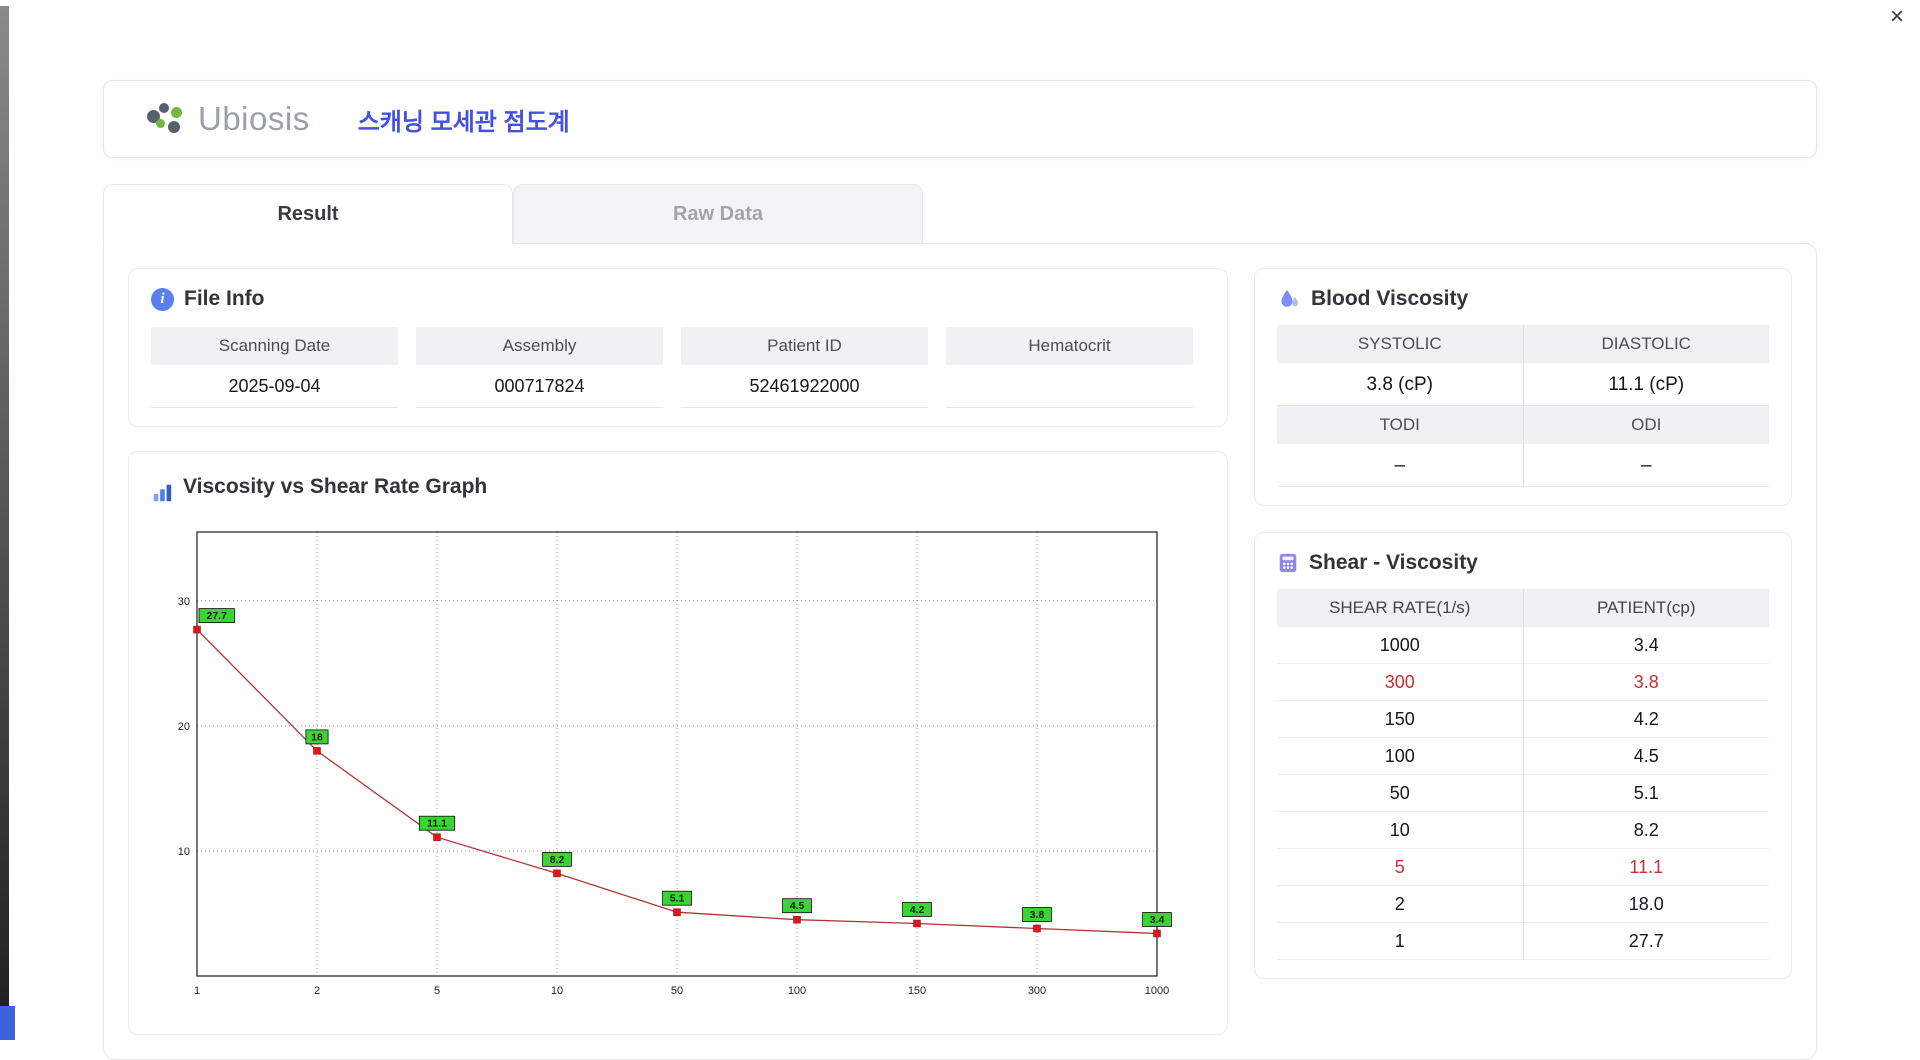  I want to click on patient-viscosity-cell: 5.1, so click(1645, 793).